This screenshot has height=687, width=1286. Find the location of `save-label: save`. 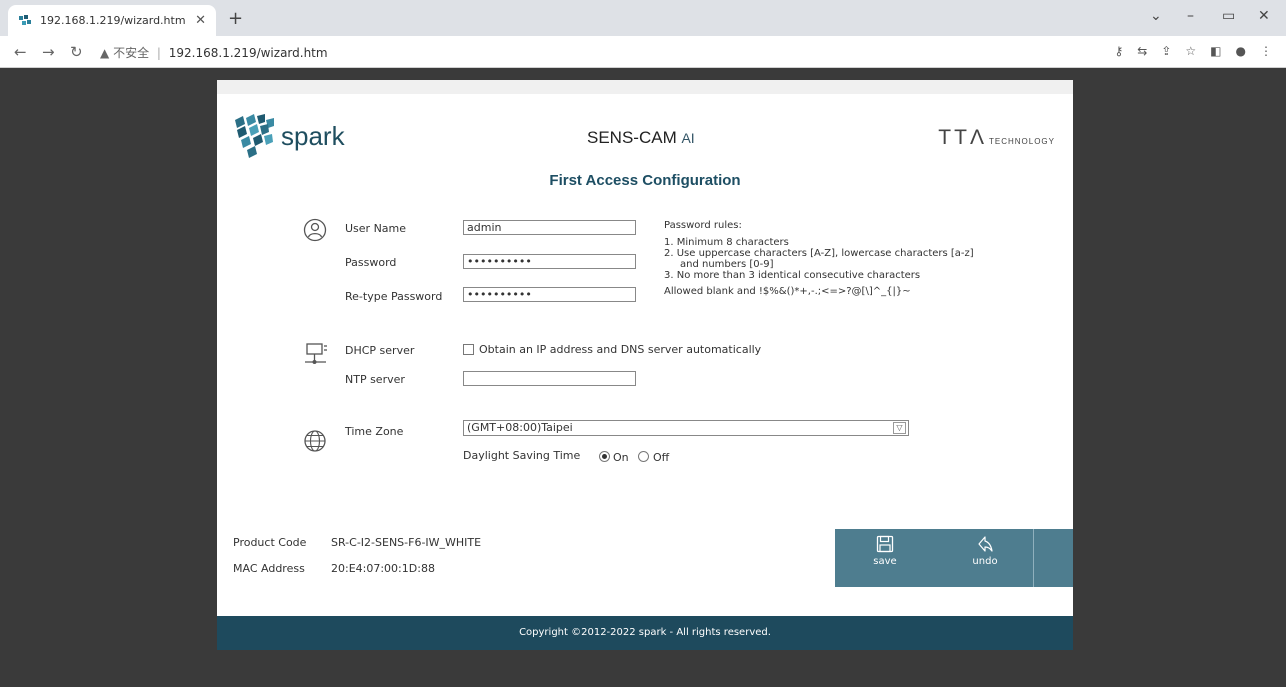

save-label: save is located at coordinates (885, 561).